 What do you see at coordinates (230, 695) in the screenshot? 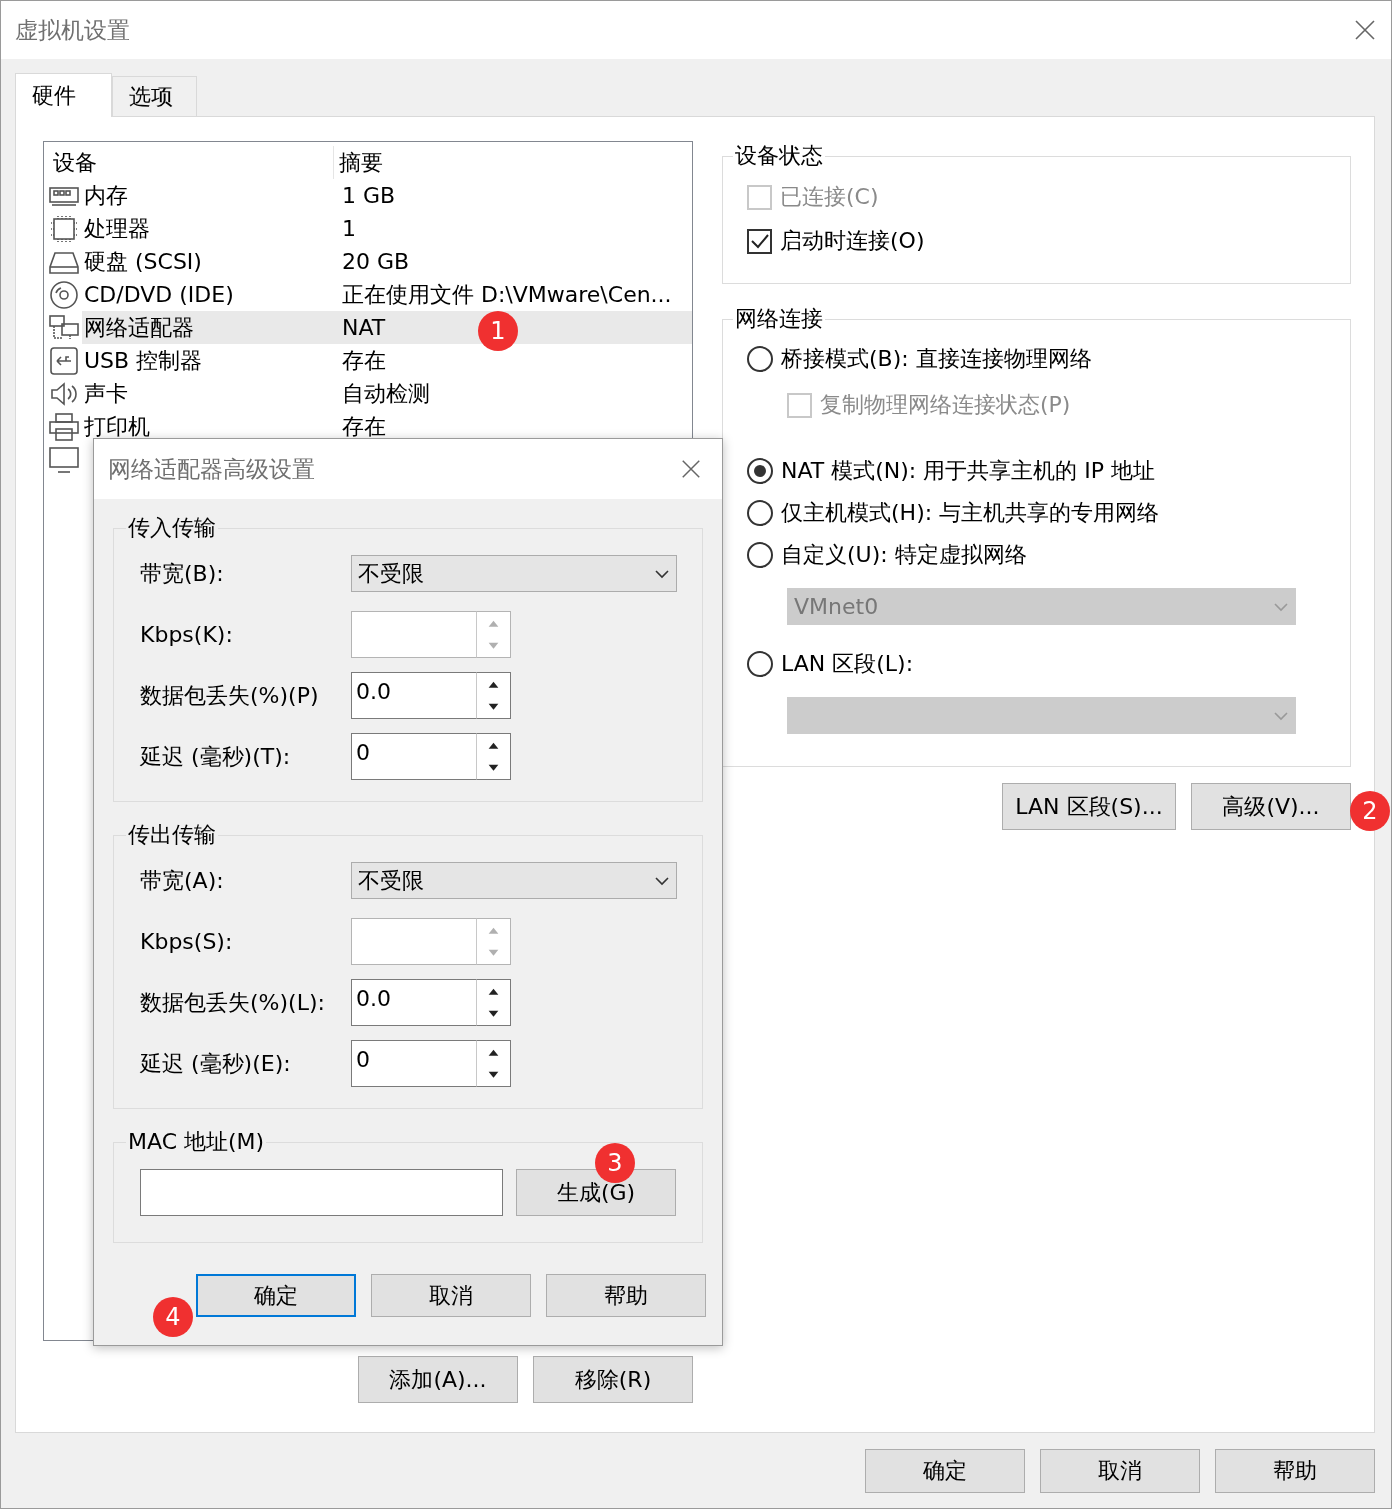
I see `field-label: 数据包丢失(%)(P)` at bounding box center [230, 695].